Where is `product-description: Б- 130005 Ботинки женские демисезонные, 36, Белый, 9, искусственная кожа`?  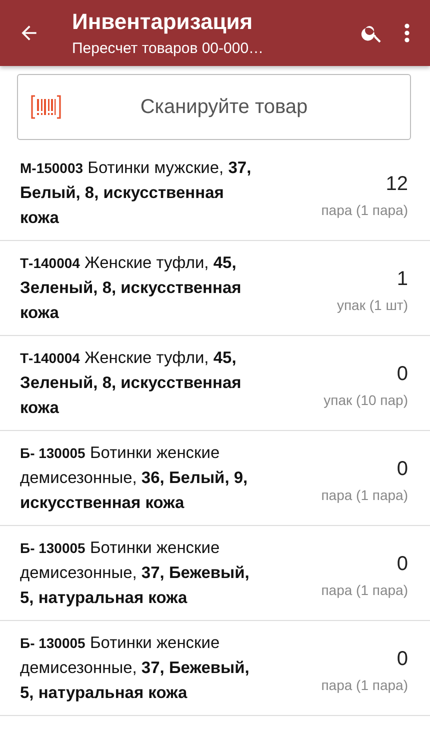 product-description: Б- 130005 Ботинки женские демисезонные, 36, Белый, 9, искусственная кожа is located at coordinates (134, 478).